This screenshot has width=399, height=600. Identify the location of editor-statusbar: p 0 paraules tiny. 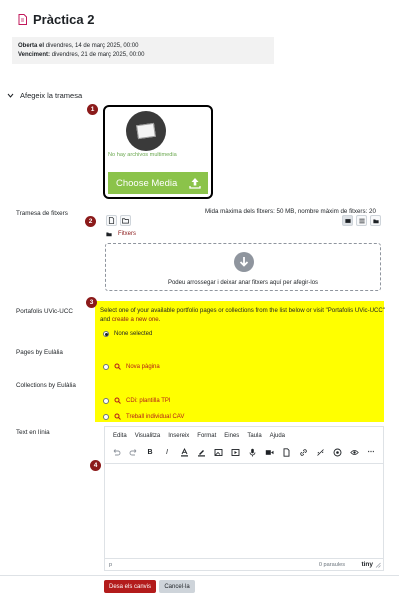
(244, 564).